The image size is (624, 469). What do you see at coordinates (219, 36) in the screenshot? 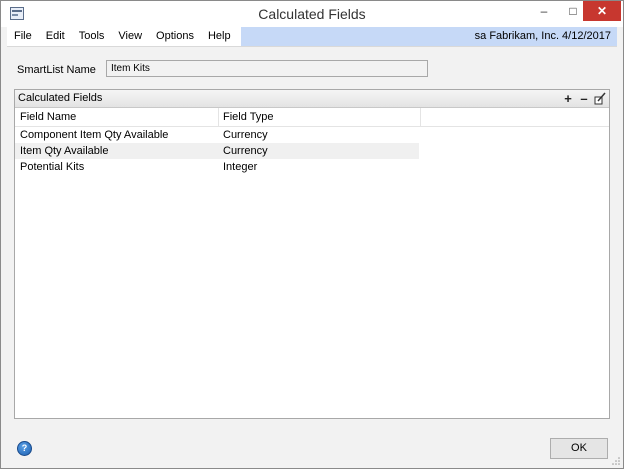
I see `menu-help: Help` at bounding box center [219, 36].